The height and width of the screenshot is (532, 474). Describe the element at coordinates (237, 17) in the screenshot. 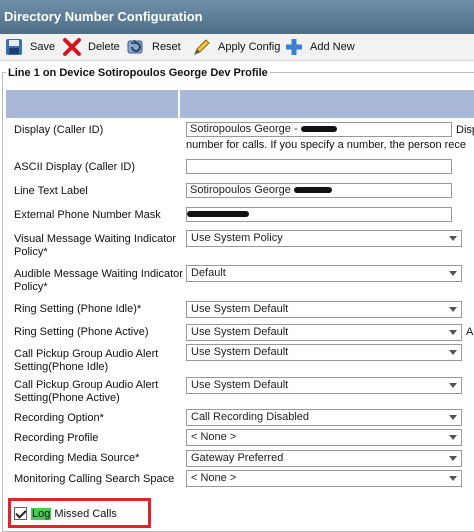

I see `window-title: Directory Number Configuration` at that location.